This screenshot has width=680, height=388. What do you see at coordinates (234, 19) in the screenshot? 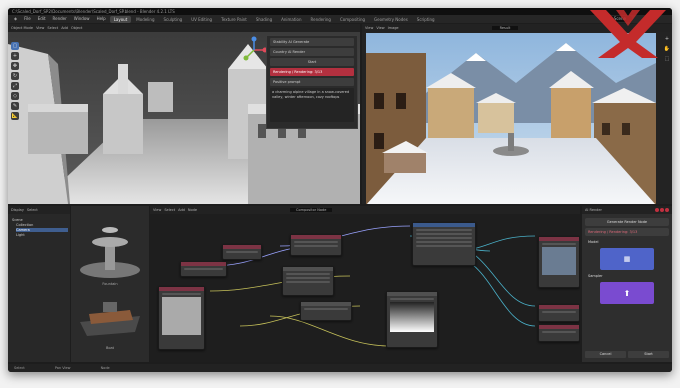
I see `tab-texture-paint: Texture Paint` at bounding box center [234, 19].